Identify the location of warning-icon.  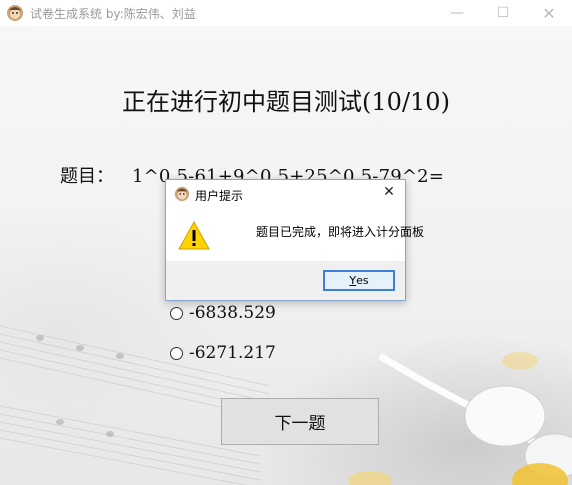
(194, 235).